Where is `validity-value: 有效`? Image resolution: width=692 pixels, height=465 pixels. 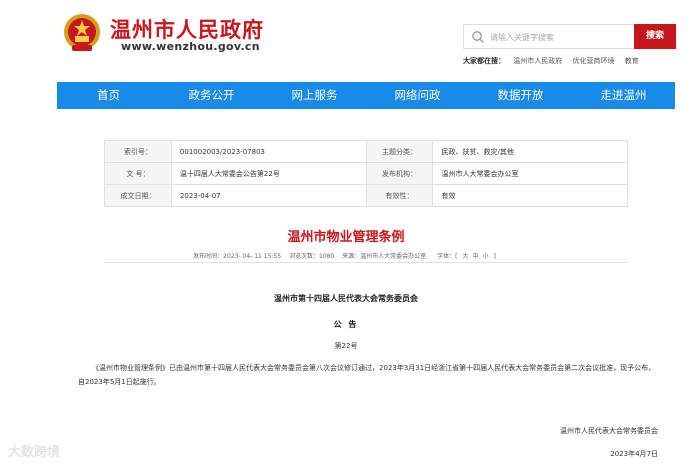 validity-value: 有效 is located at coordinates (530, 195).